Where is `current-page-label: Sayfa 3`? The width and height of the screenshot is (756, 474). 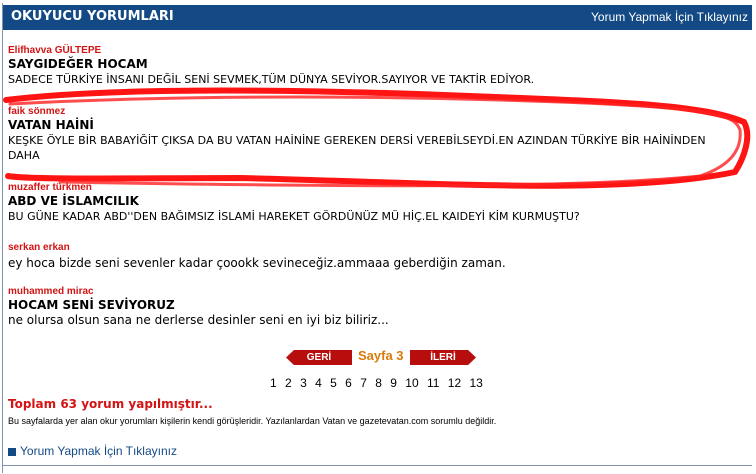 current-page-label: Sayfa 3 is located at coordinates (381, 355).